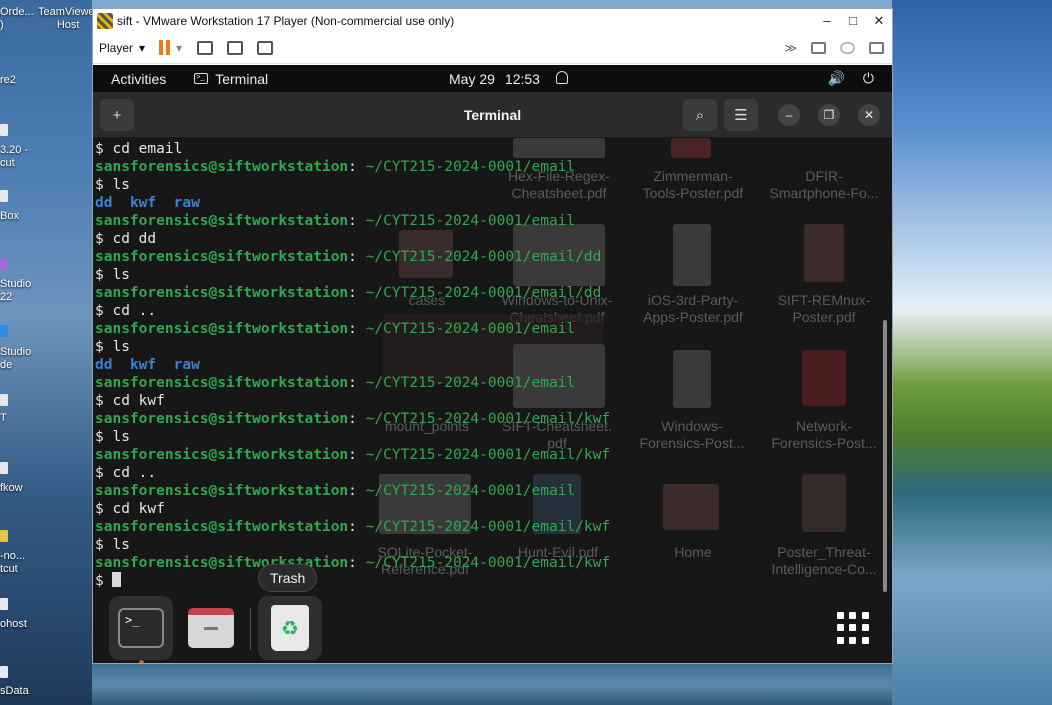 The width and height of the screenshot is (1052, 705). I want to click on search-button: ⌕, so click(700, 115).